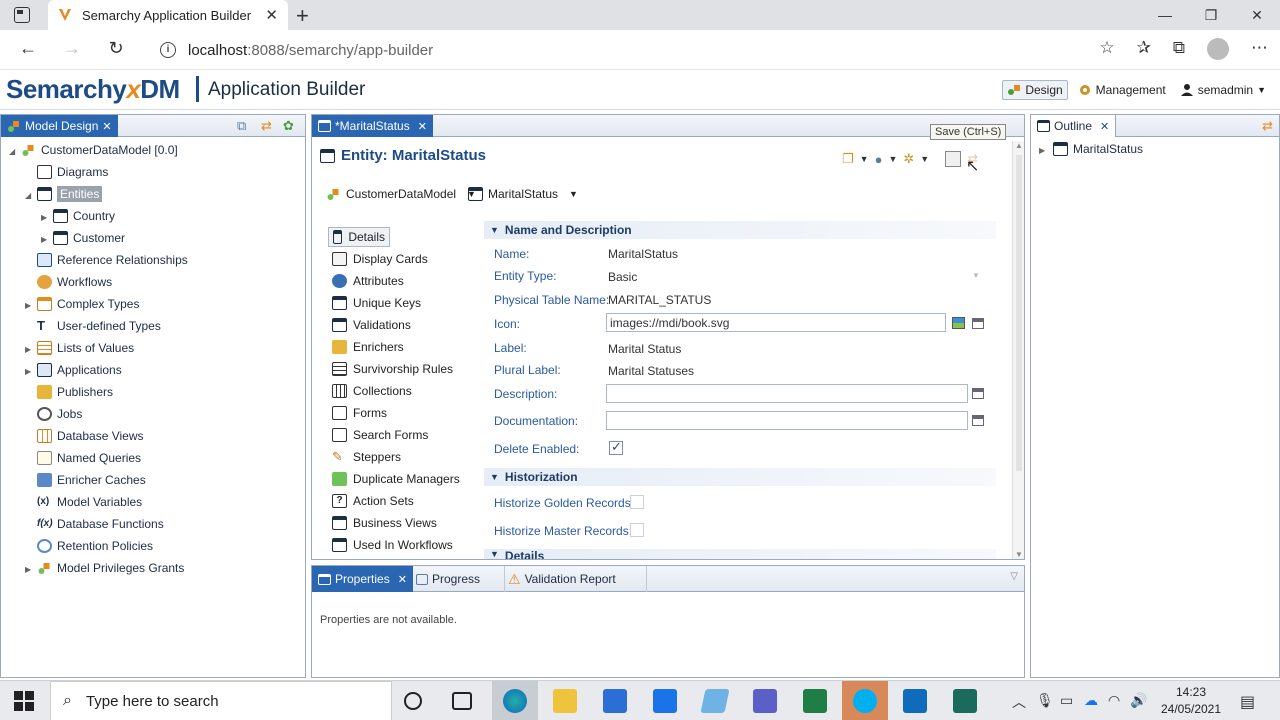  I want to click on tab-progress: Progress, so click(458, 579).